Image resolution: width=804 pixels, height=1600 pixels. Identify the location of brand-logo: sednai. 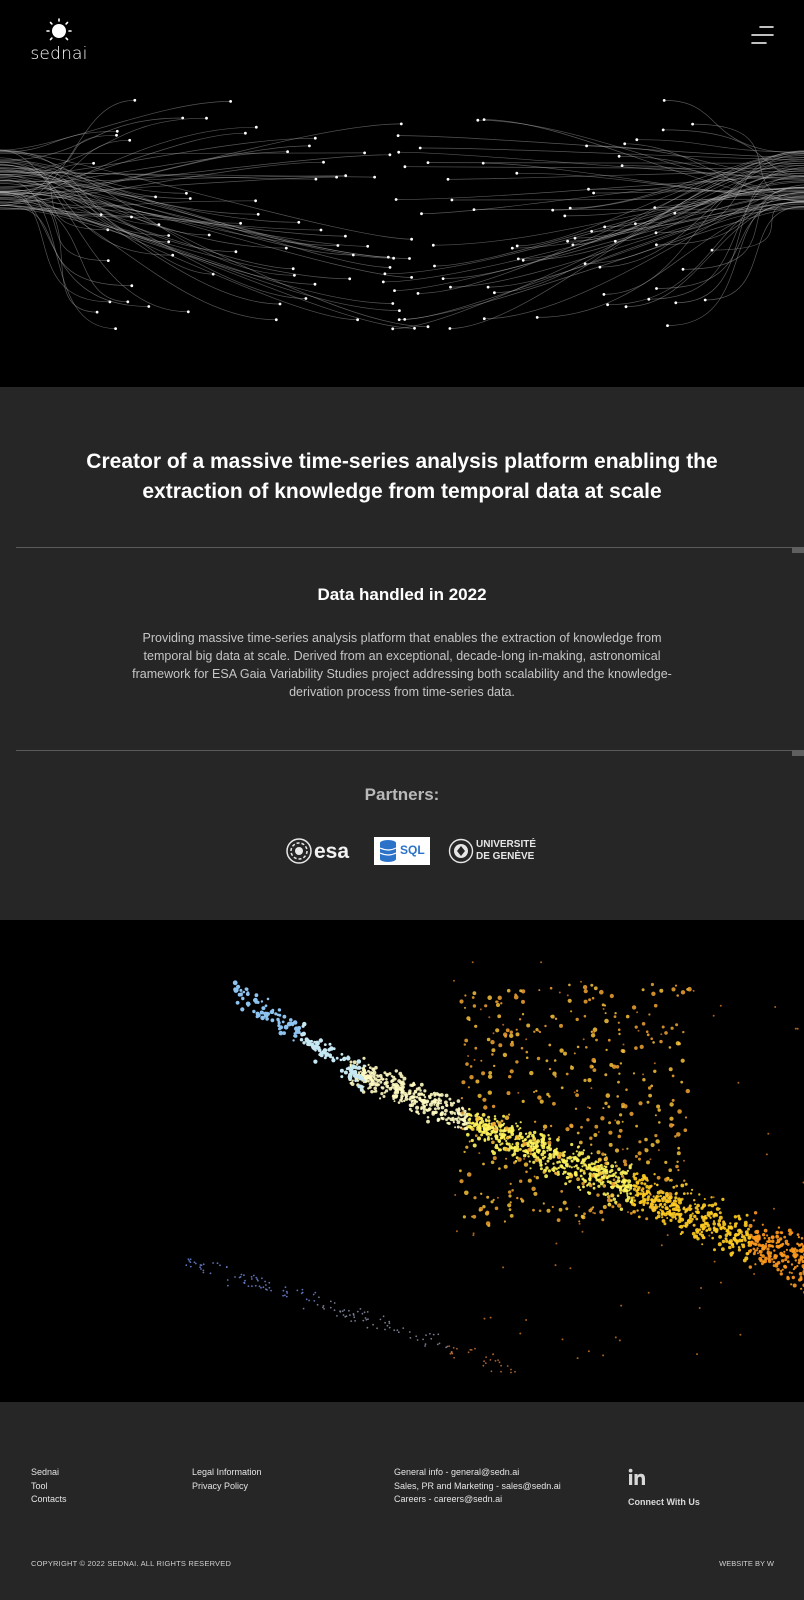
(59, 41).